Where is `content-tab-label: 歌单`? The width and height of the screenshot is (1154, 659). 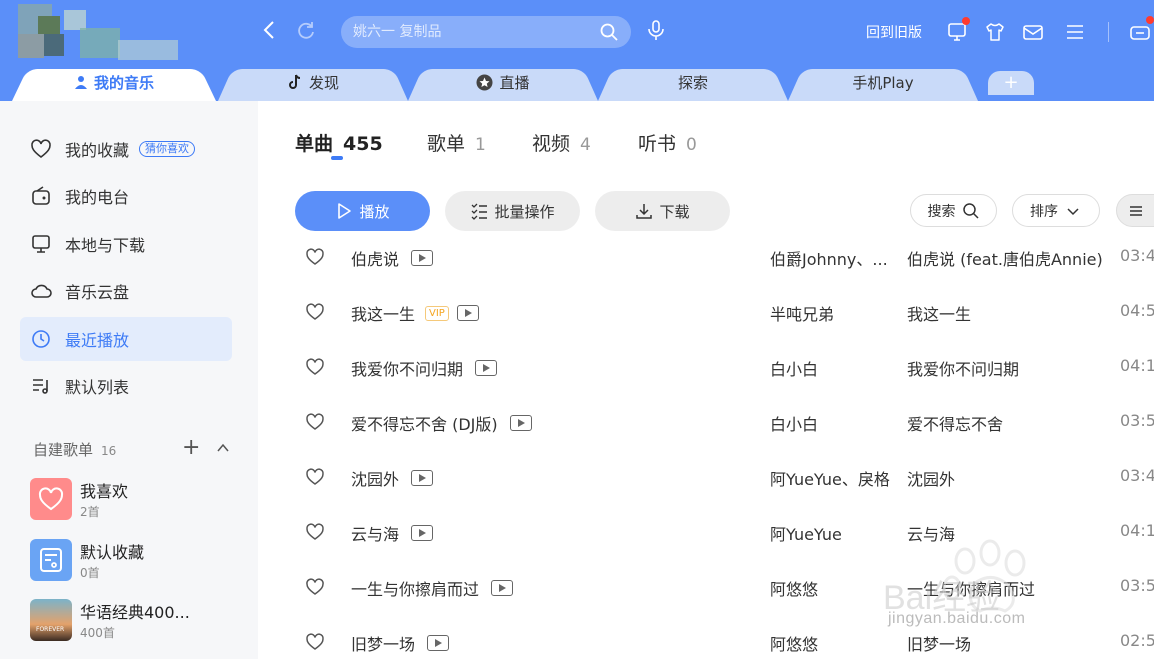
content-tab-label: 歌单 is located at coordinates (446, 144).